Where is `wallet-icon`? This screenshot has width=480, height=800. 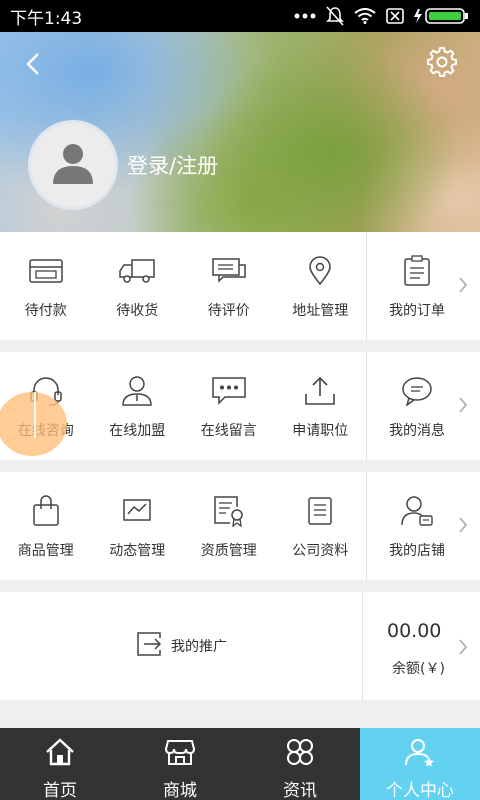 wallet-icon is located at coordinates (46, 271).